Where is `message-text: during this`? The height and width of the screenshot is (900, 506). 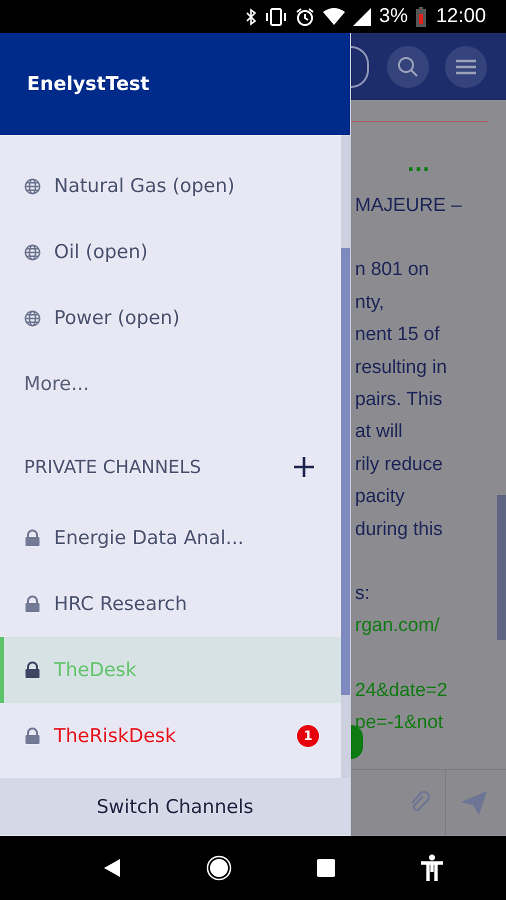 message-text: during this is located at coordinates (399, 530).